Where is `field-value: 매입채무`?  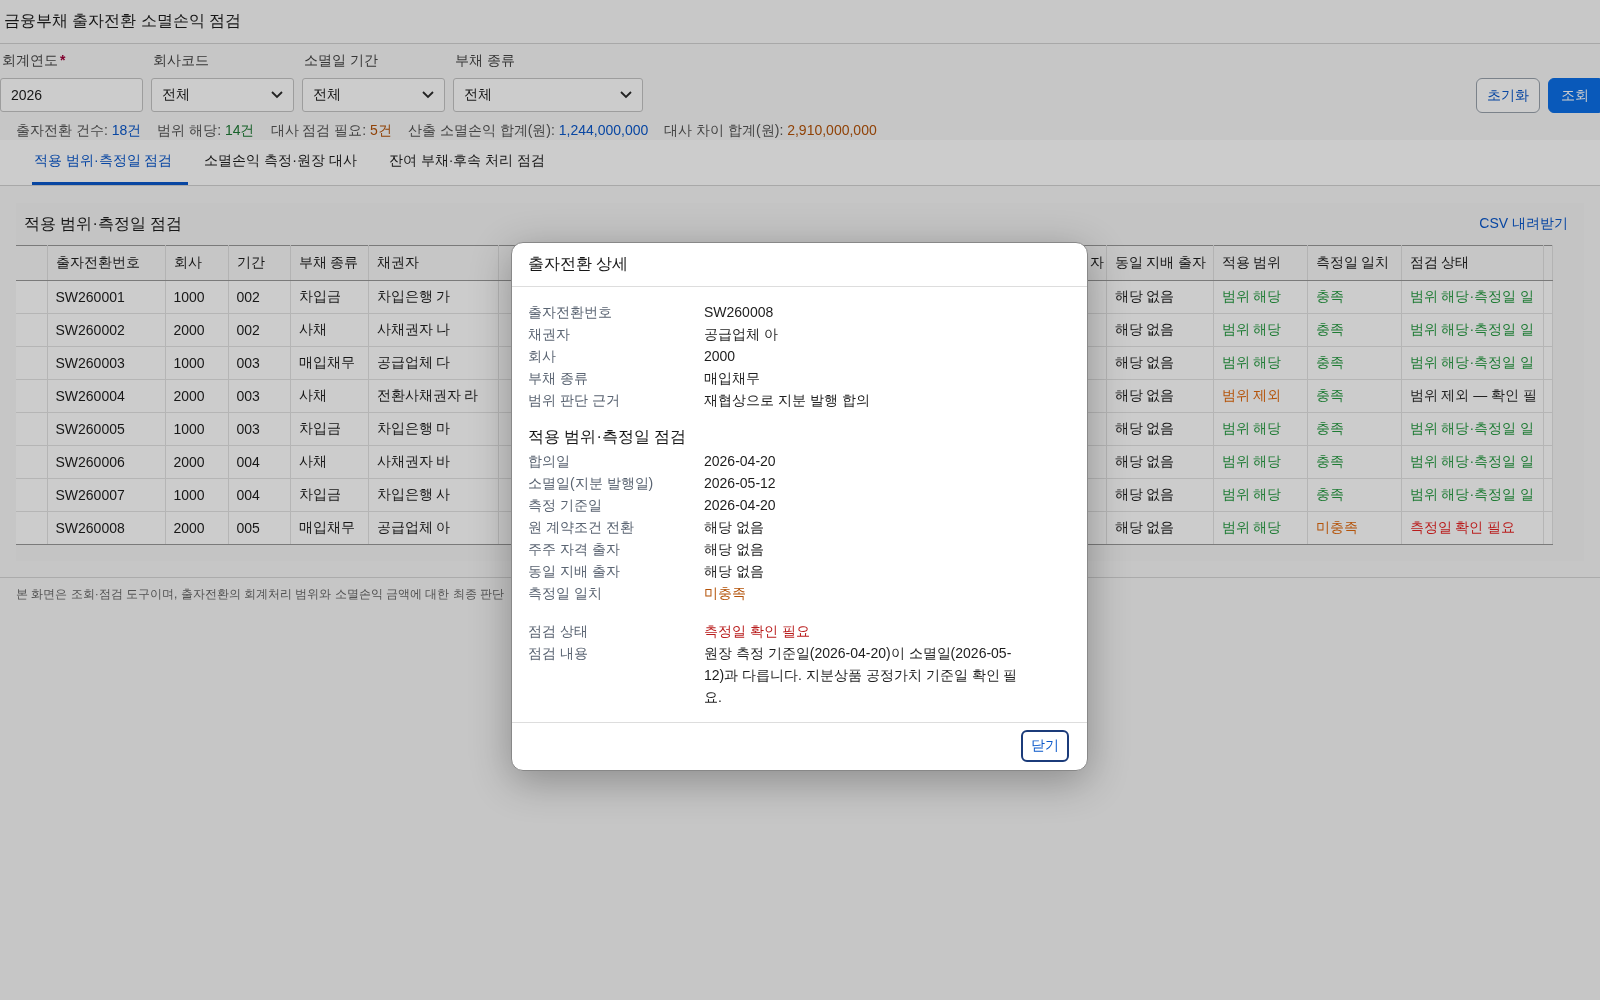 field-value: 매입채무 is located at coordinates (732, 378).